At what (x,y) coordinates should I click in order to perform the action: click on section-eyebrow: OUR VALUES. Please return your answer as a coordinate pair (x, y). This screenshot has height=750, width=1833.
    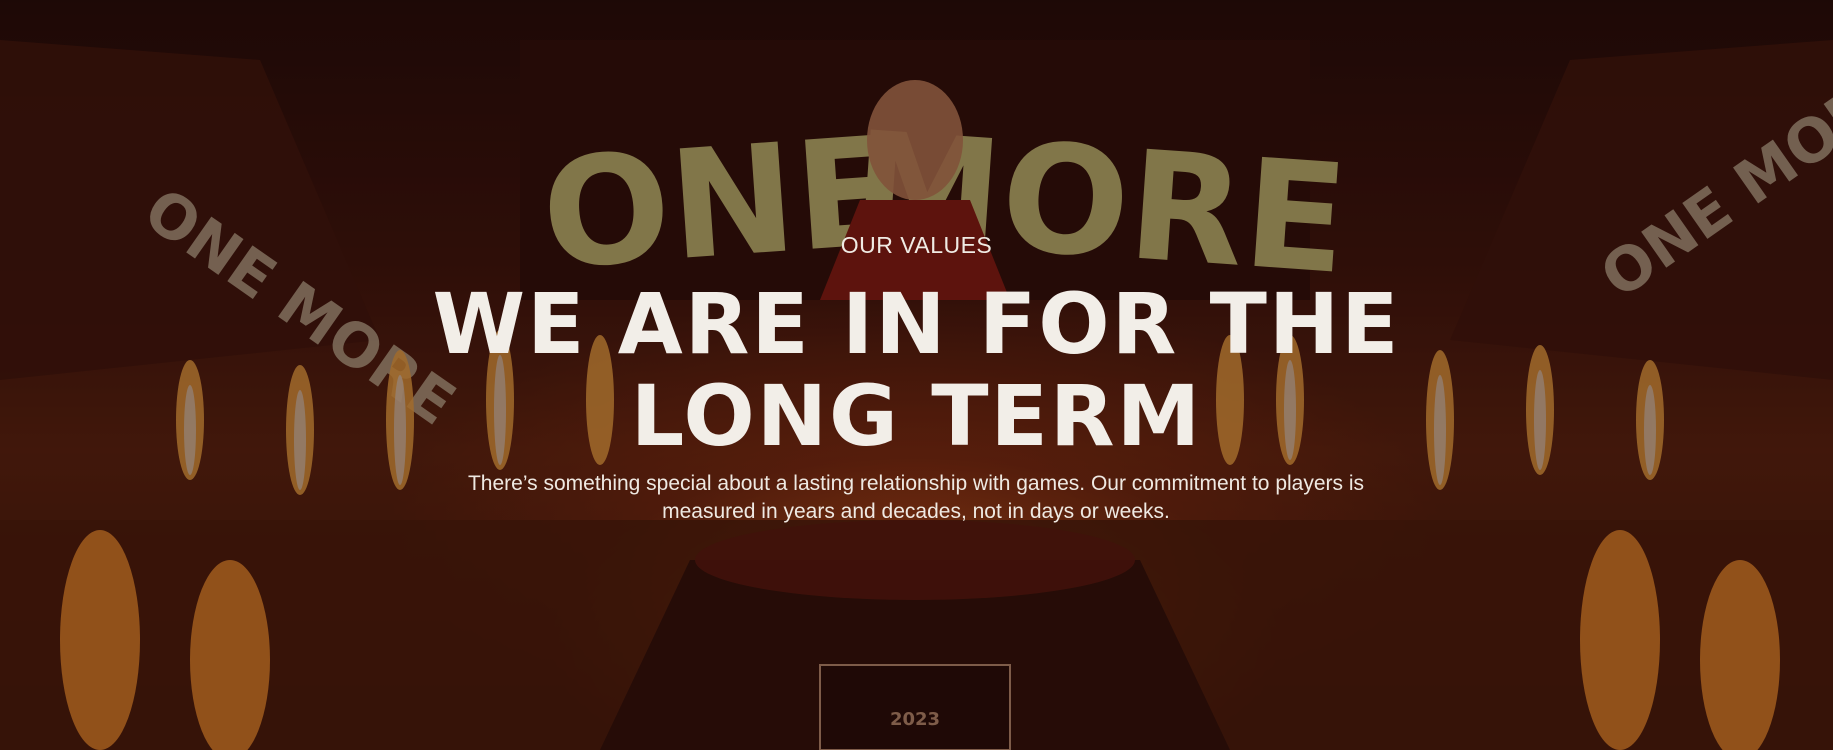
    Looking at the image, I should click on (916, 245).